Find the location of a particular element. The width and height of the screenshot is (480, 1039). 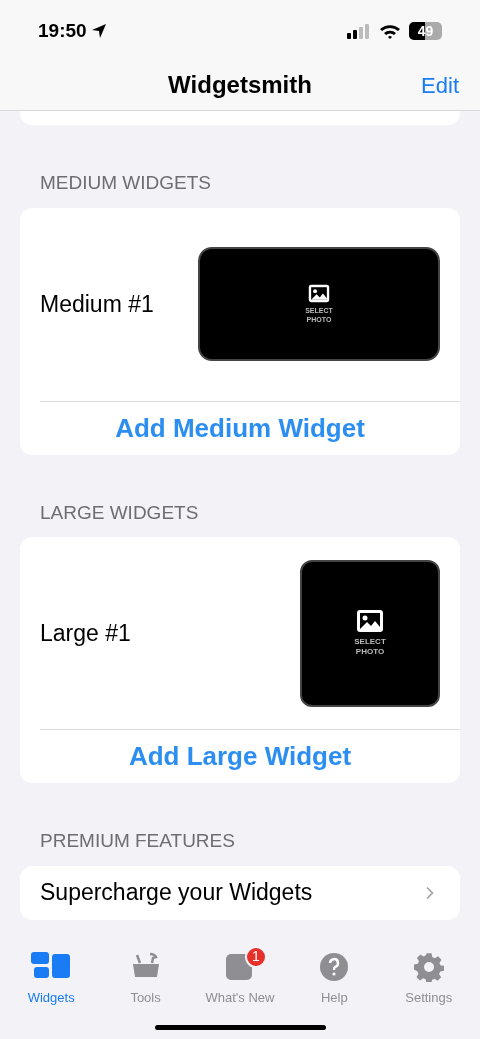

tab-item: Tools is located at coordinates (145, 977).